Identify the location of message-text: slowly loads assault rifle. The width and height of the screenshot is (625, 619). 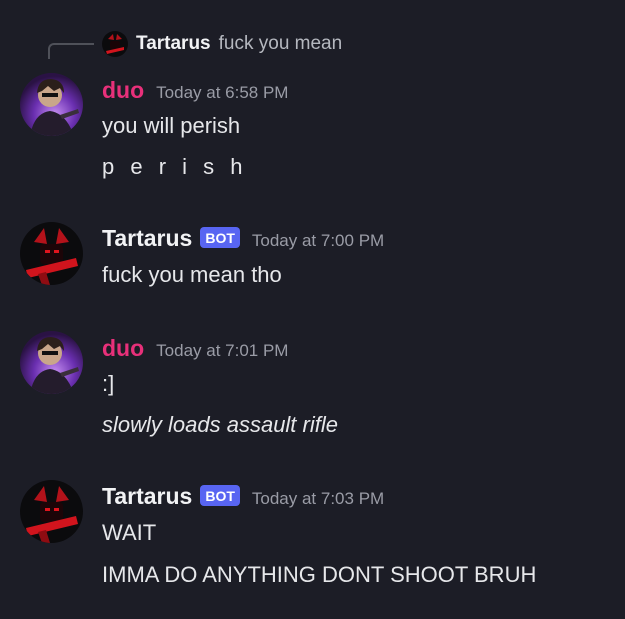
(220, 424).